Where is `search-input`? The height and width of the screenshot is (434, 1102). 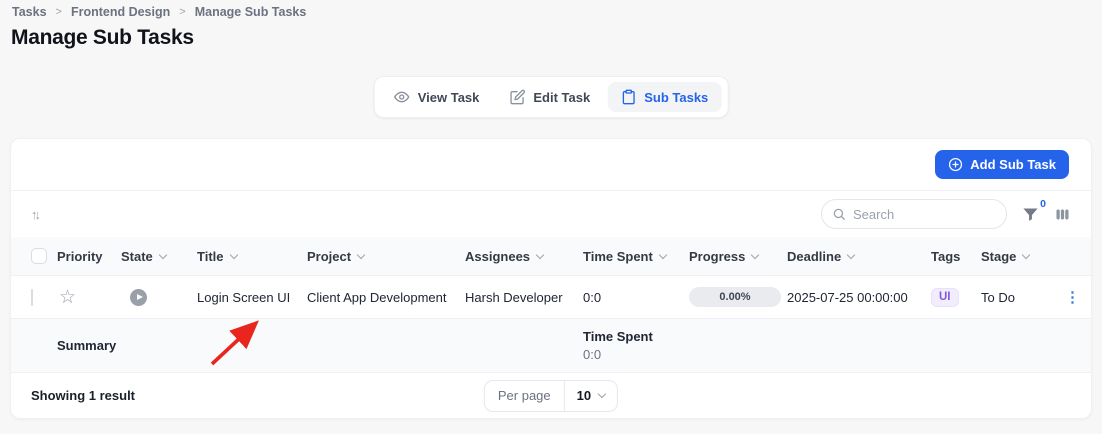
search-input is located at coordinates (918, 214).